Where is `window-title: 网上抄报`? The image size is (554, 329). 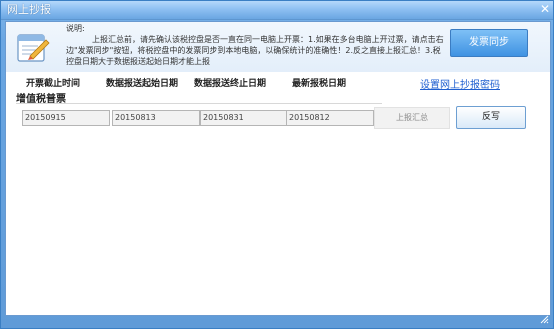 window-title: 网上抄报 is located at coordinates (29, 9).